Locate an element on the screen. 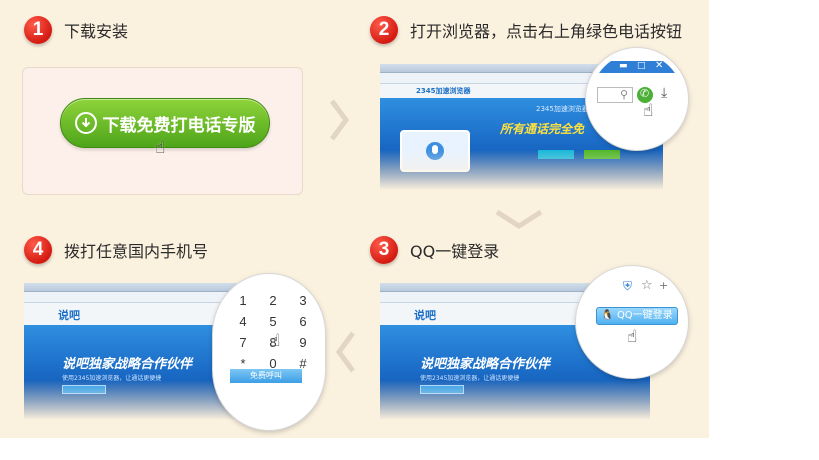  step-3-header: 3 QQ一键登录 is located at coordinates (434, 250).